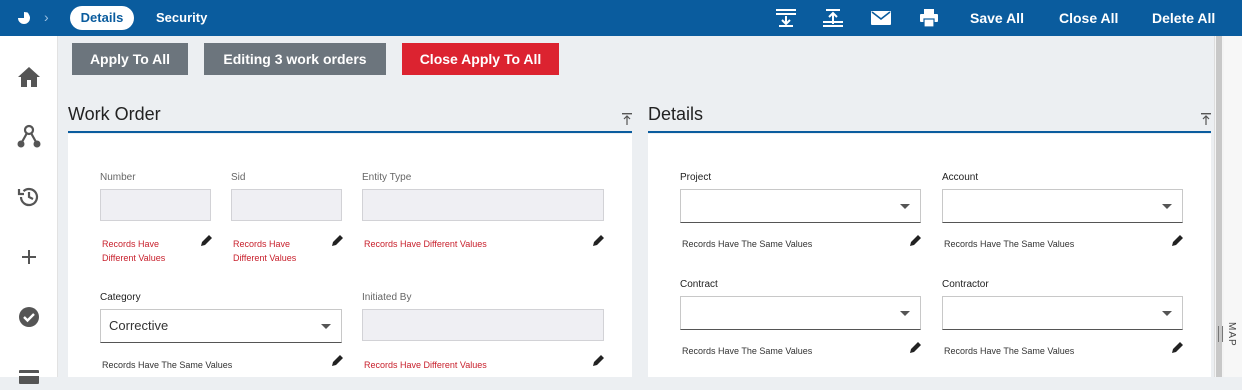 The height and width of the screenshot is (390, 1242). I want to click on account-message: Records Have The Same Values, so click(1009, 244).